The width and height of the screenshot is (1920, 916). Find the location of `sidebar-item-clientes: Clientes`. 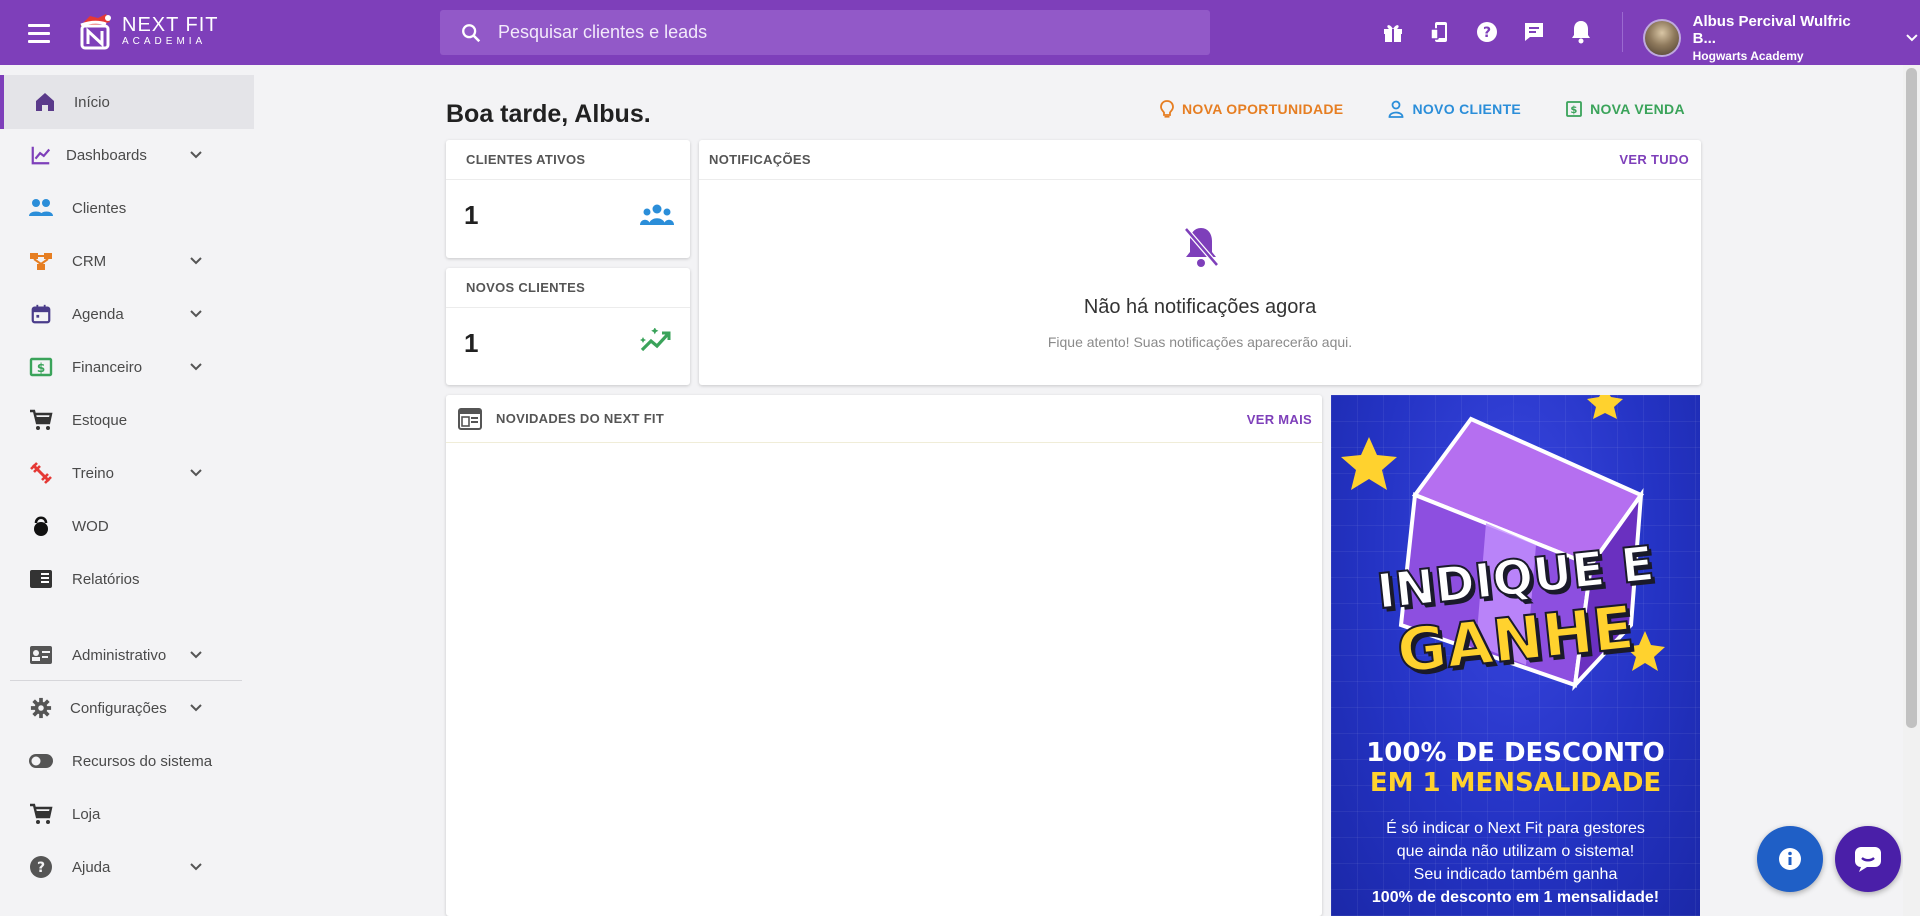

sidebar-item-clientes: Clientes is located at coordinates (127, 208).